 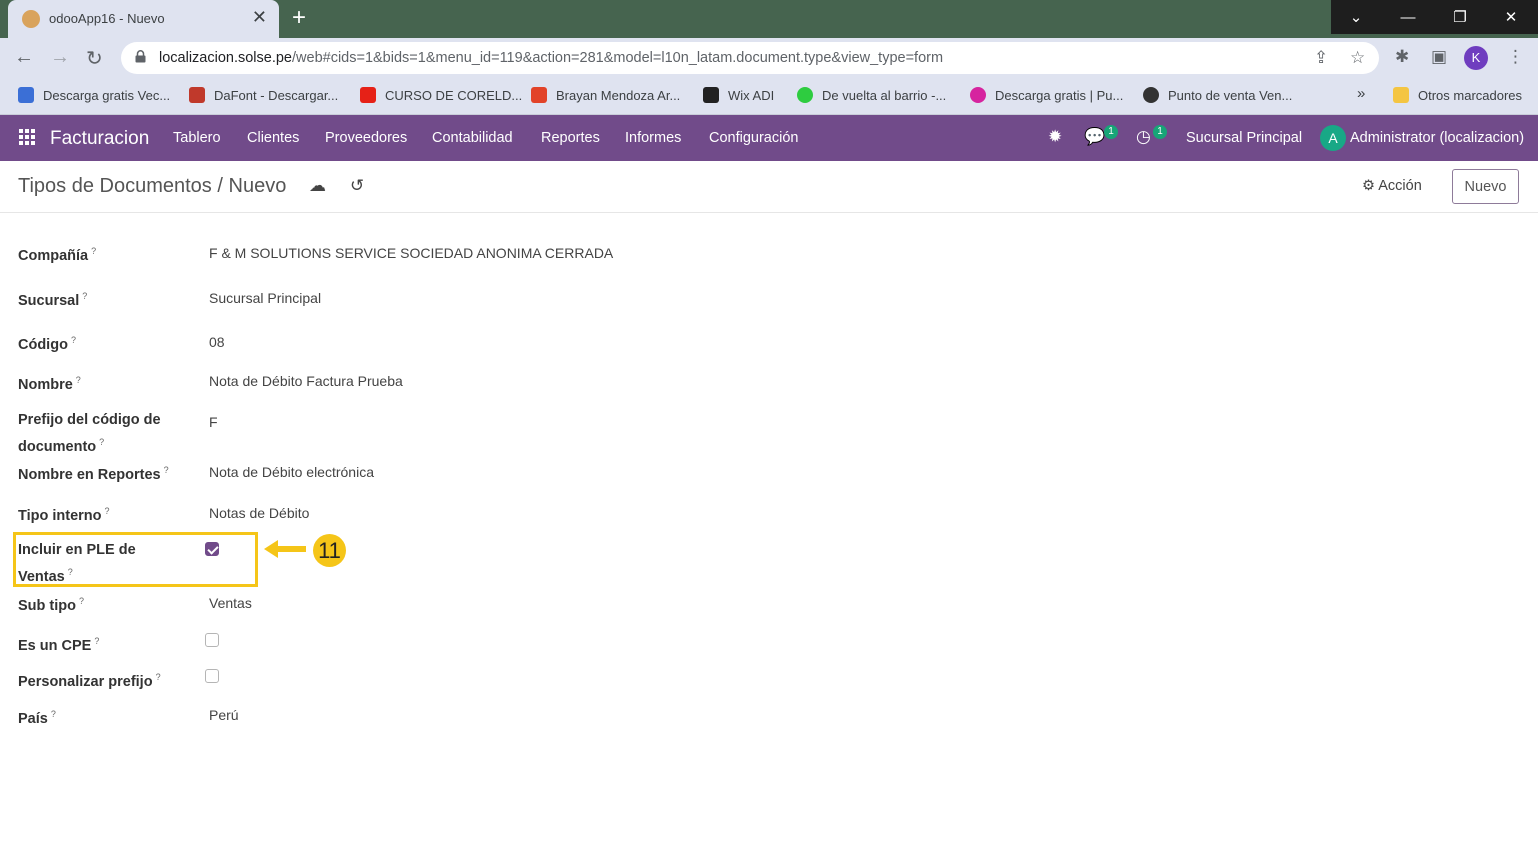 What do you see at coordinates (107, 18) in the screenshot?
I see `tab-title: odooApp16 - Nuevo` at bounding box center [107, 18].